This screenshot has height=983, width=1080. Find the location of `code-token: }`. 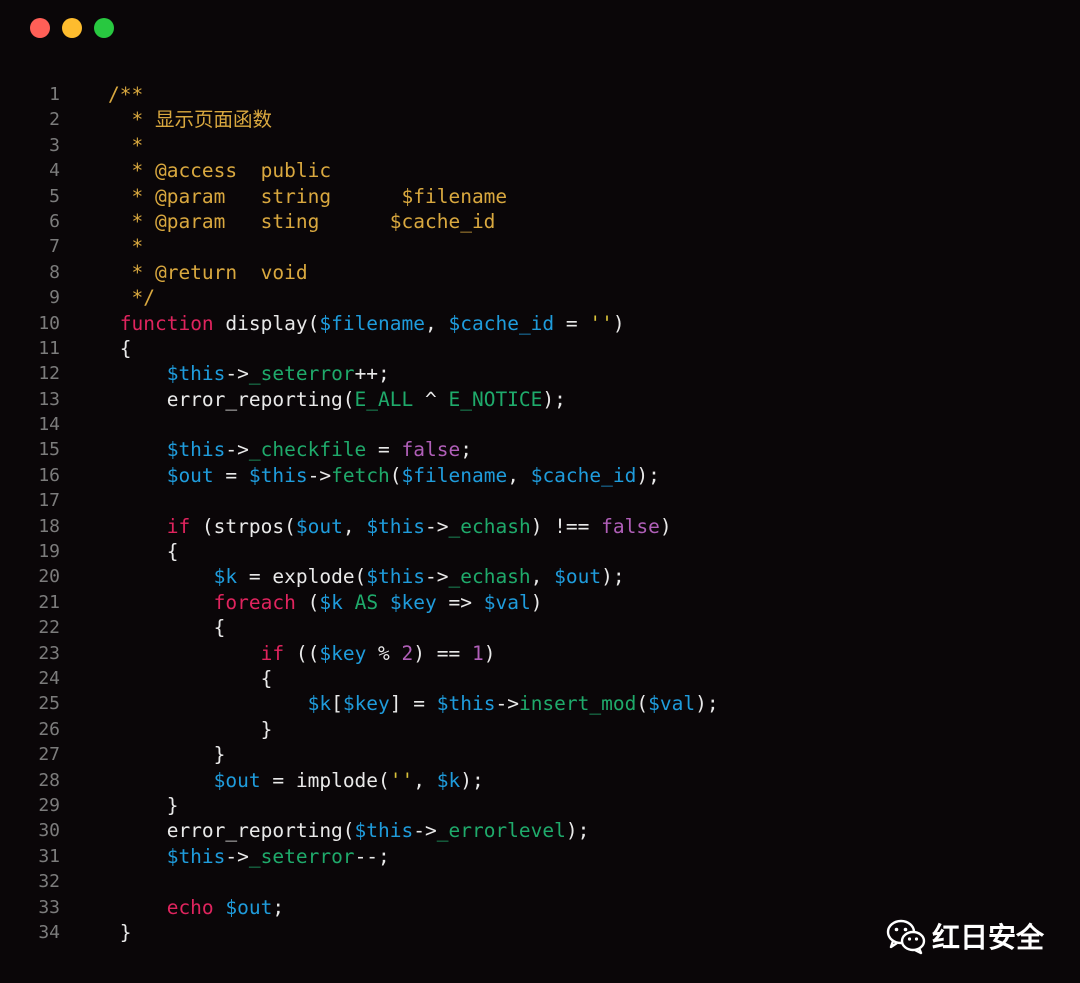

code-token: } is located at coordinates (120, 932).